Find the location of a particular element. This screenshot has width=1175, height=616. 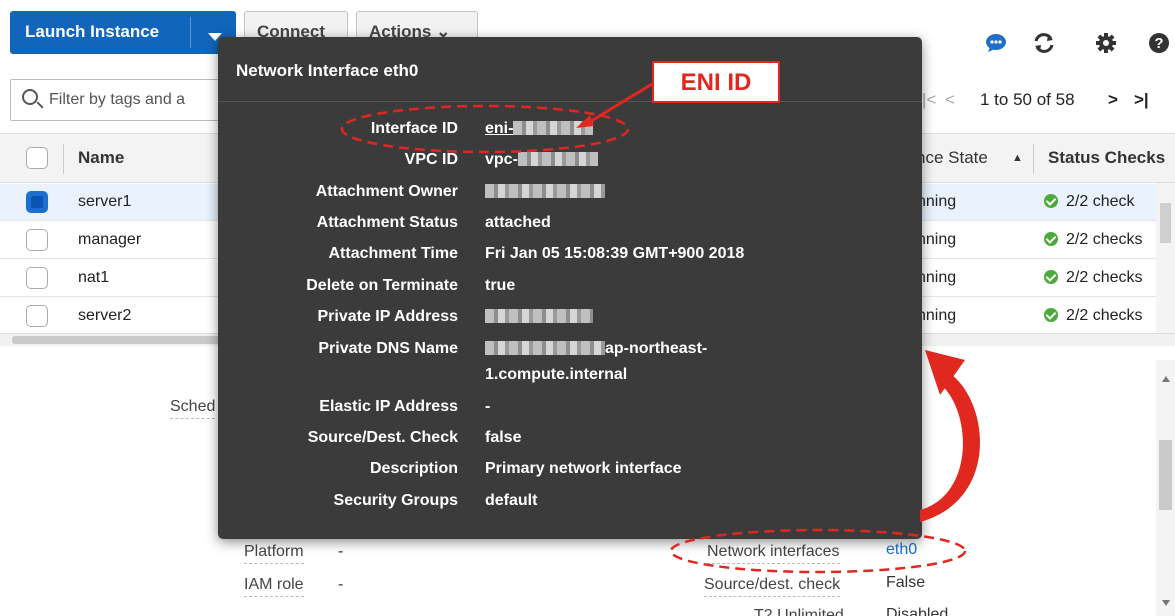

eni-id-callout: ENI ID is located at coordinates (716, 82).